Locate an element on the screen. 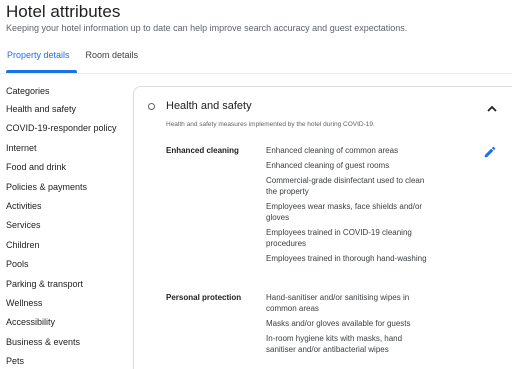 Image resolution: width=512 pixels, height=369 pixels. sidebar-item-covid-19-responder-policy: COVID-19-responder policy is located at coordinates (68, 132).